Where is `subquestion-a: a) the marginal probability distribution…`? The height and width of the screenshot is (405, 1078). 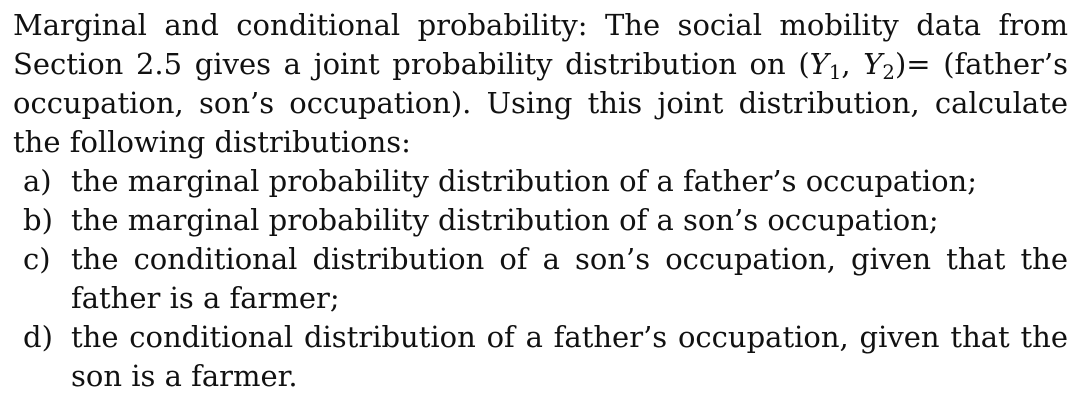
subquestion-a: a) the marginal probability distribution… is located at coordinates (540, 181).